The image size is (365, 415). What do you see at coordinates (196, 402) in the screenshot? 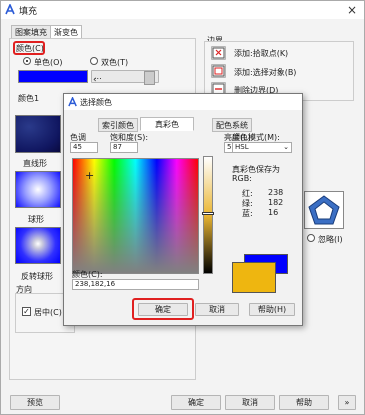
I see `ok-button: 确定` at bounding box center [196, 402].